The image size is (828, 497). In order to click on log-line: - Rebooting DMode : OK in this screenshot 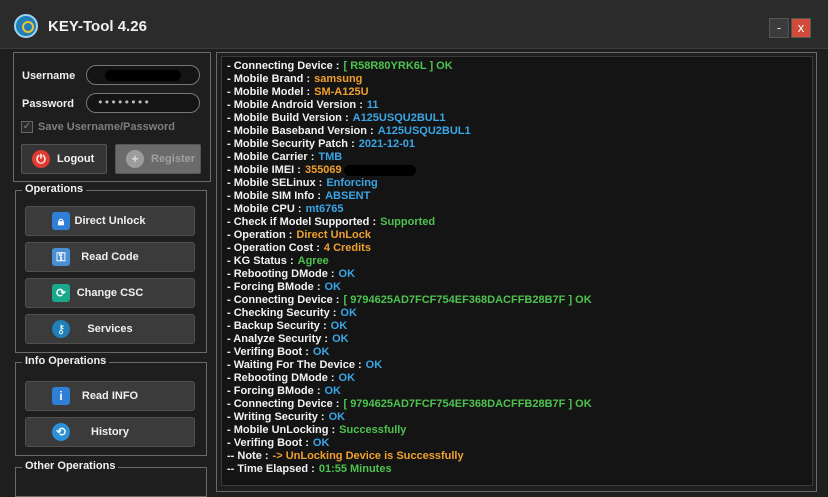, I will do `click(291, 274)`.